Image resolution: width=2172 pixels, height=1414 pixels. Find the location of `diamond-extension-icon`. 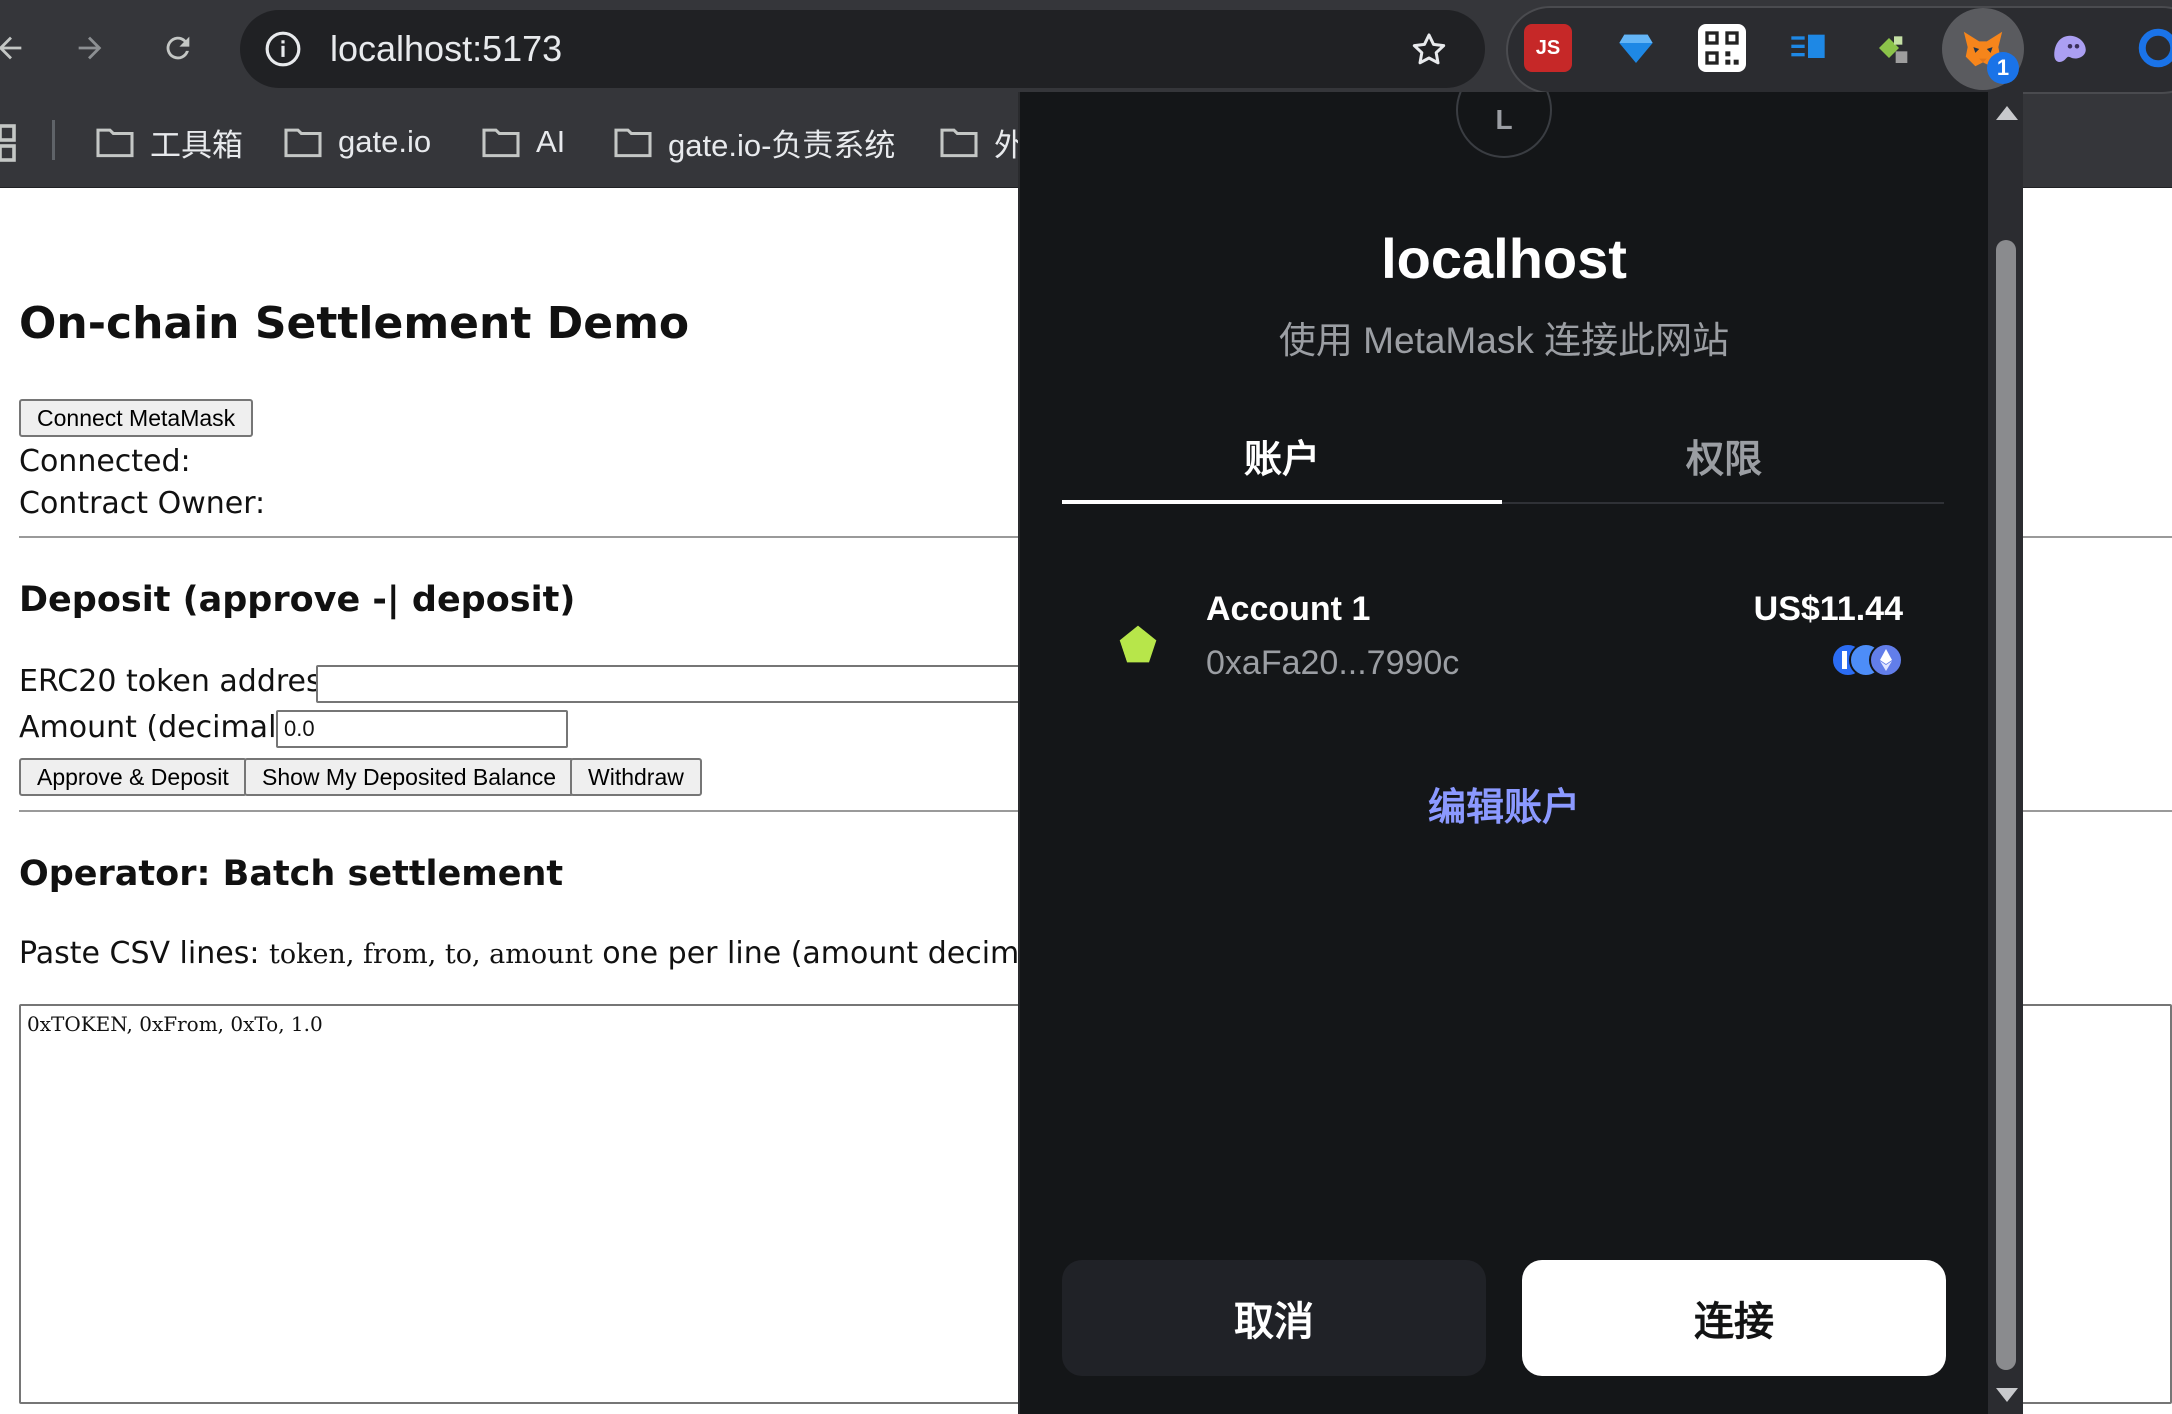

diamond-extension-icon is located at coordinates (1636, 48).